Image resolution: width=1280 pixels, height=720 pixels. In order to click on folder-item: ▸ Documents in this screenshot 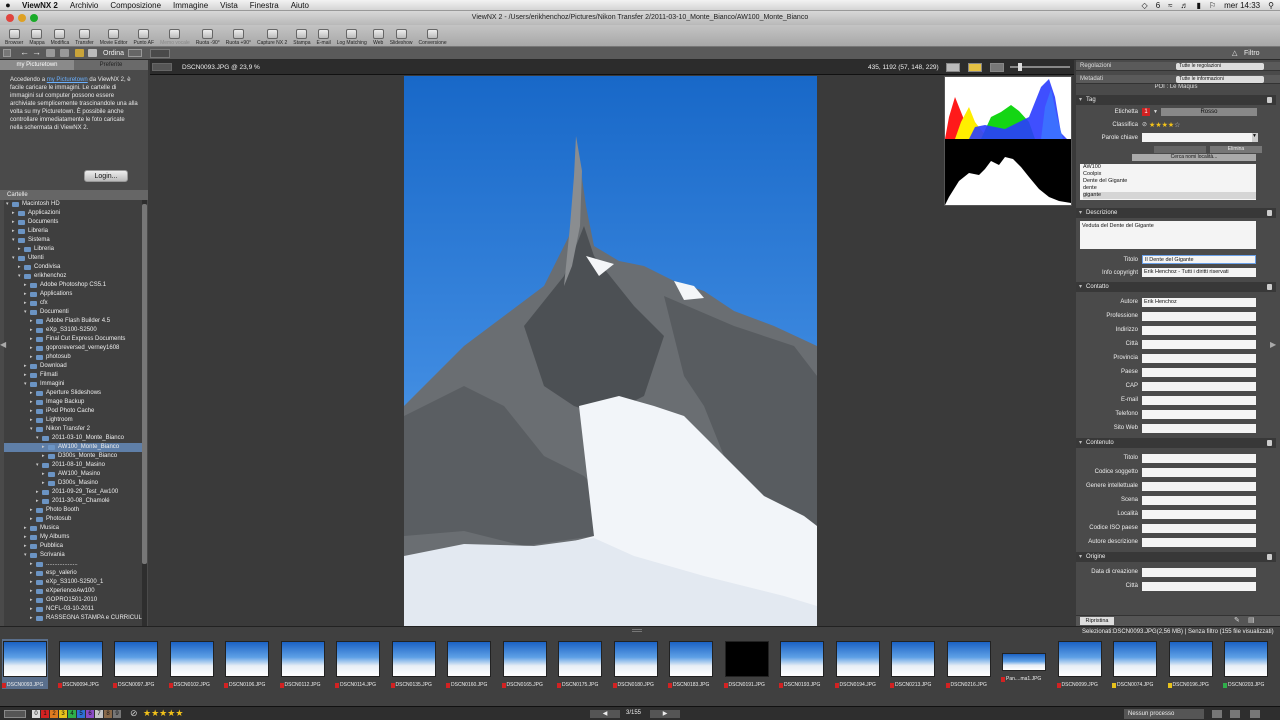, I will do `click(73, 222)`.